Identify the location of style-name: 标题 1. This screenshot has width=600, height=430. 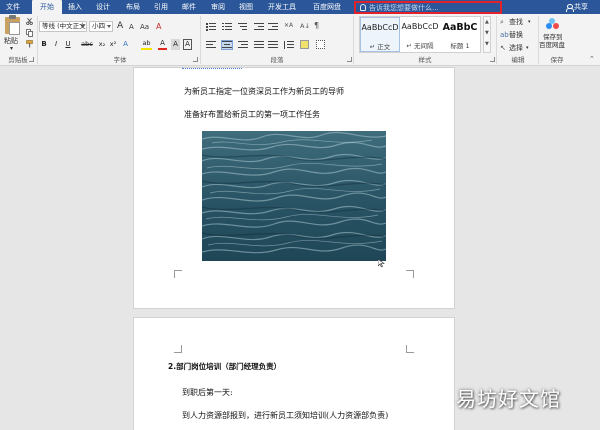
(460, 46).